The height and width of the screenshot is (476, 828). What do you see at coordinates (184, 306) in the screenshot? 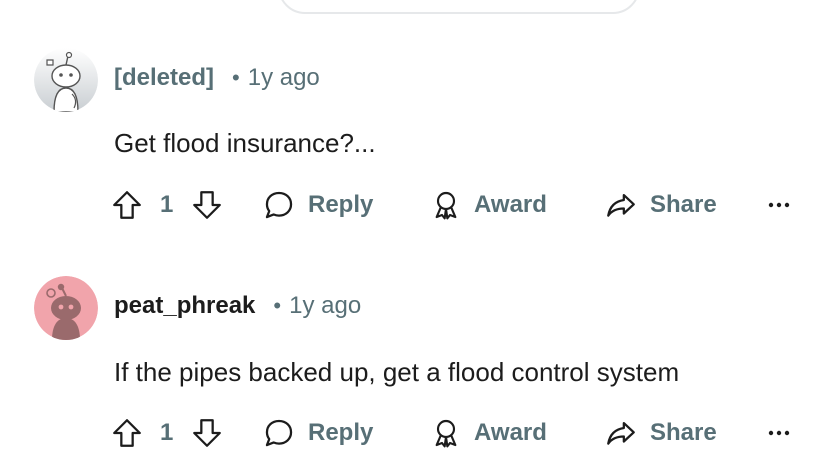
I see `author-name: peat_phreak` at bounding box center [184, 306].